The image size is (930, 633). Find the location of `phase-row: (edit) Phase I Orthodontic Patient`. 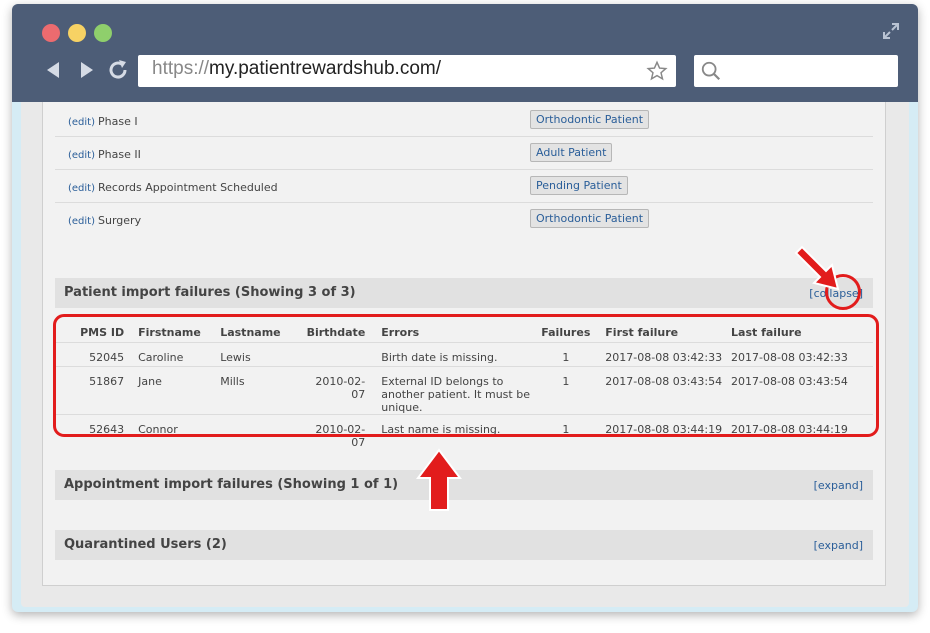

phase-row: (edit) Phase I Orthodontic Patient is located at coordinates (464, 120).